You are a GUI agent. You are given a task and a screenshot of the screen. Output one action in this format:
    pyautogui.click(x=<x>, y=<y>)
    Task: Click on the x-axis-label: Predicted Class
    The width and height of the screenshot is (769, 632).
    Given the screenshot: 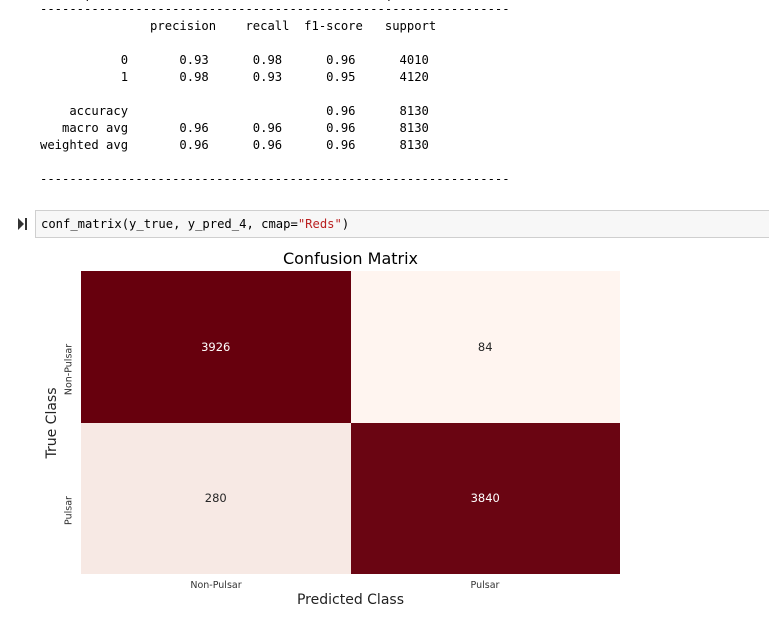 What is the action you would take?
    pyautogui.click(x=350, y=600)
    